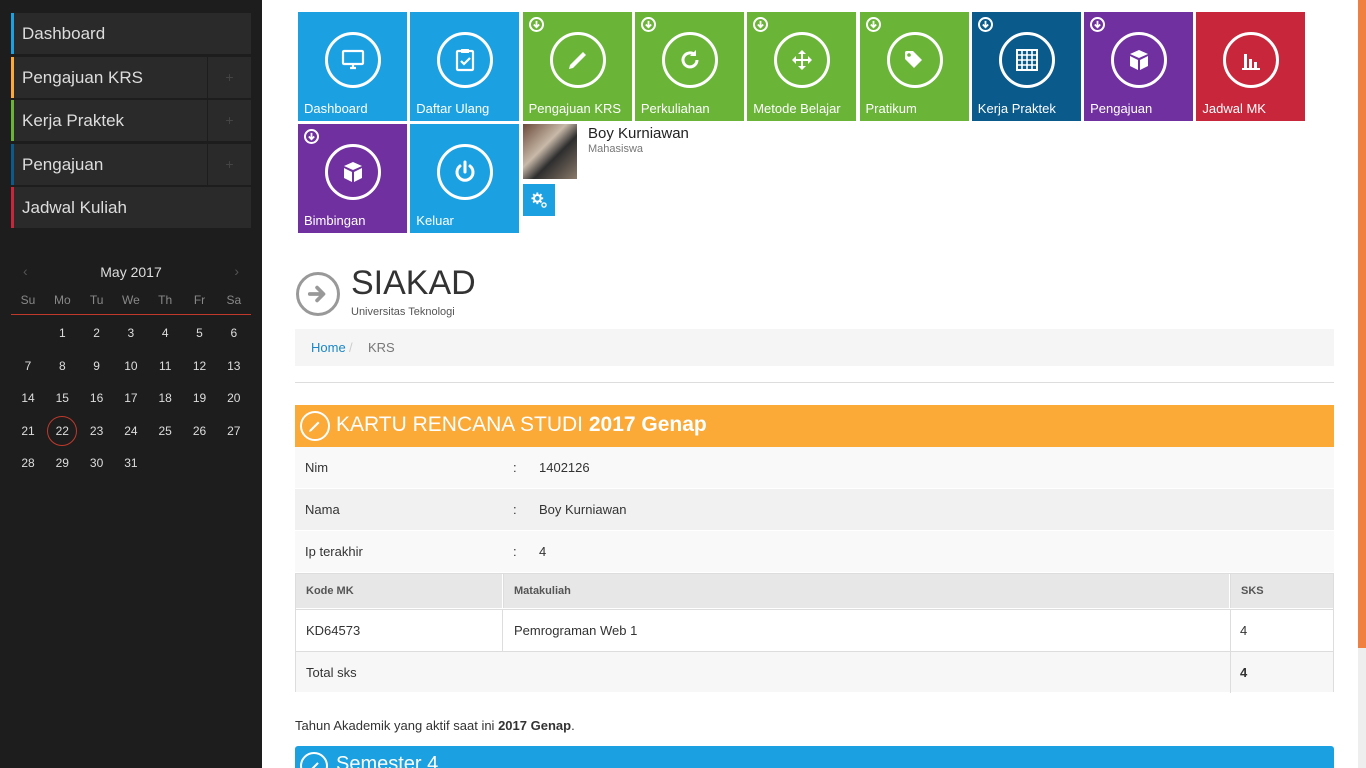 The image size is (1366, 768). I want to click on tile-label: Dashboard, so click(336, 108).